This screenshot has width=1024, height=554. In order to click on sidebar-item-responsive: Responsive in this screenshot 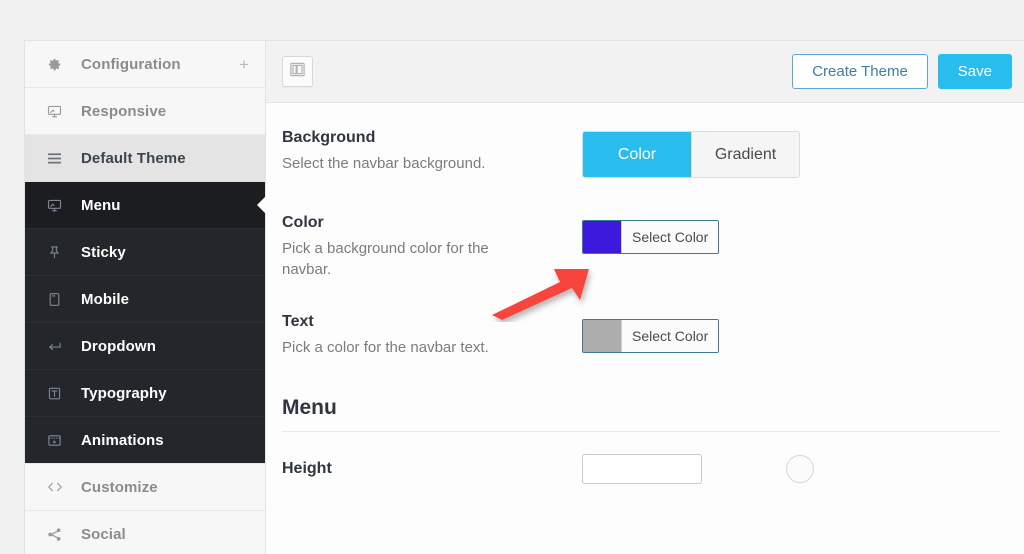, I will do `click(145, 111)`.